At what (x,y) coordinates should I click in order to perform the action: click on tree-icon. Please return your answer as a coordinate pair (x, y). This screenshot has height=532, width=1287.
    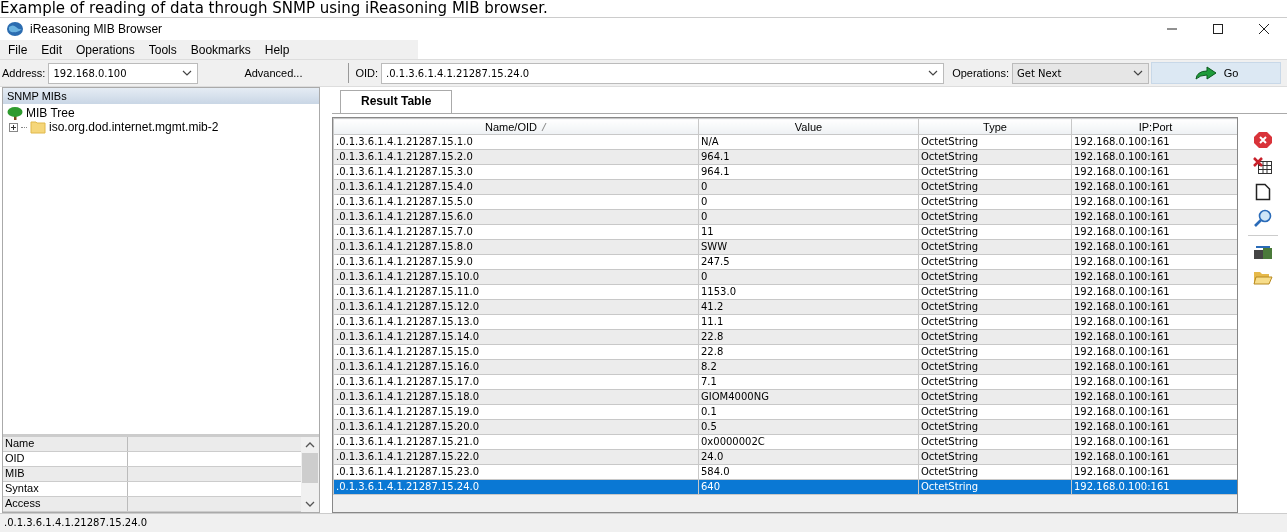
    Looking at the image, I should click on (15, 113).